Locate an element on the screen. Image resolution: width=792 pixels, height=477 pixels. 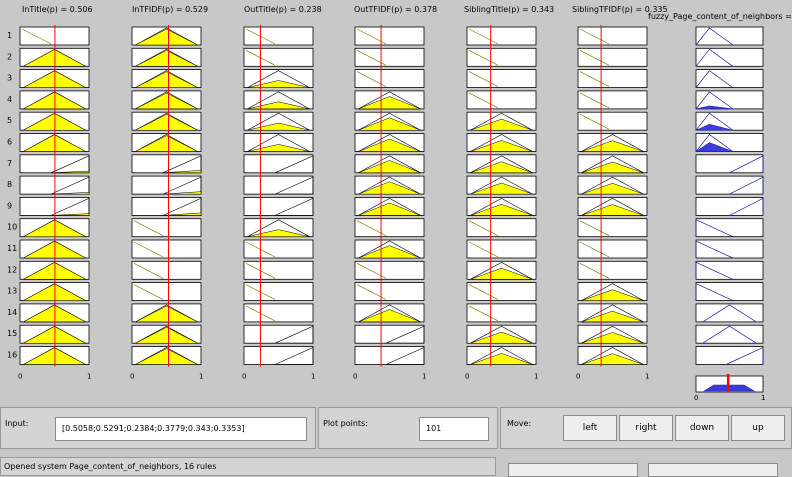
rule-number: 9 is located at coordinates (9, 205).